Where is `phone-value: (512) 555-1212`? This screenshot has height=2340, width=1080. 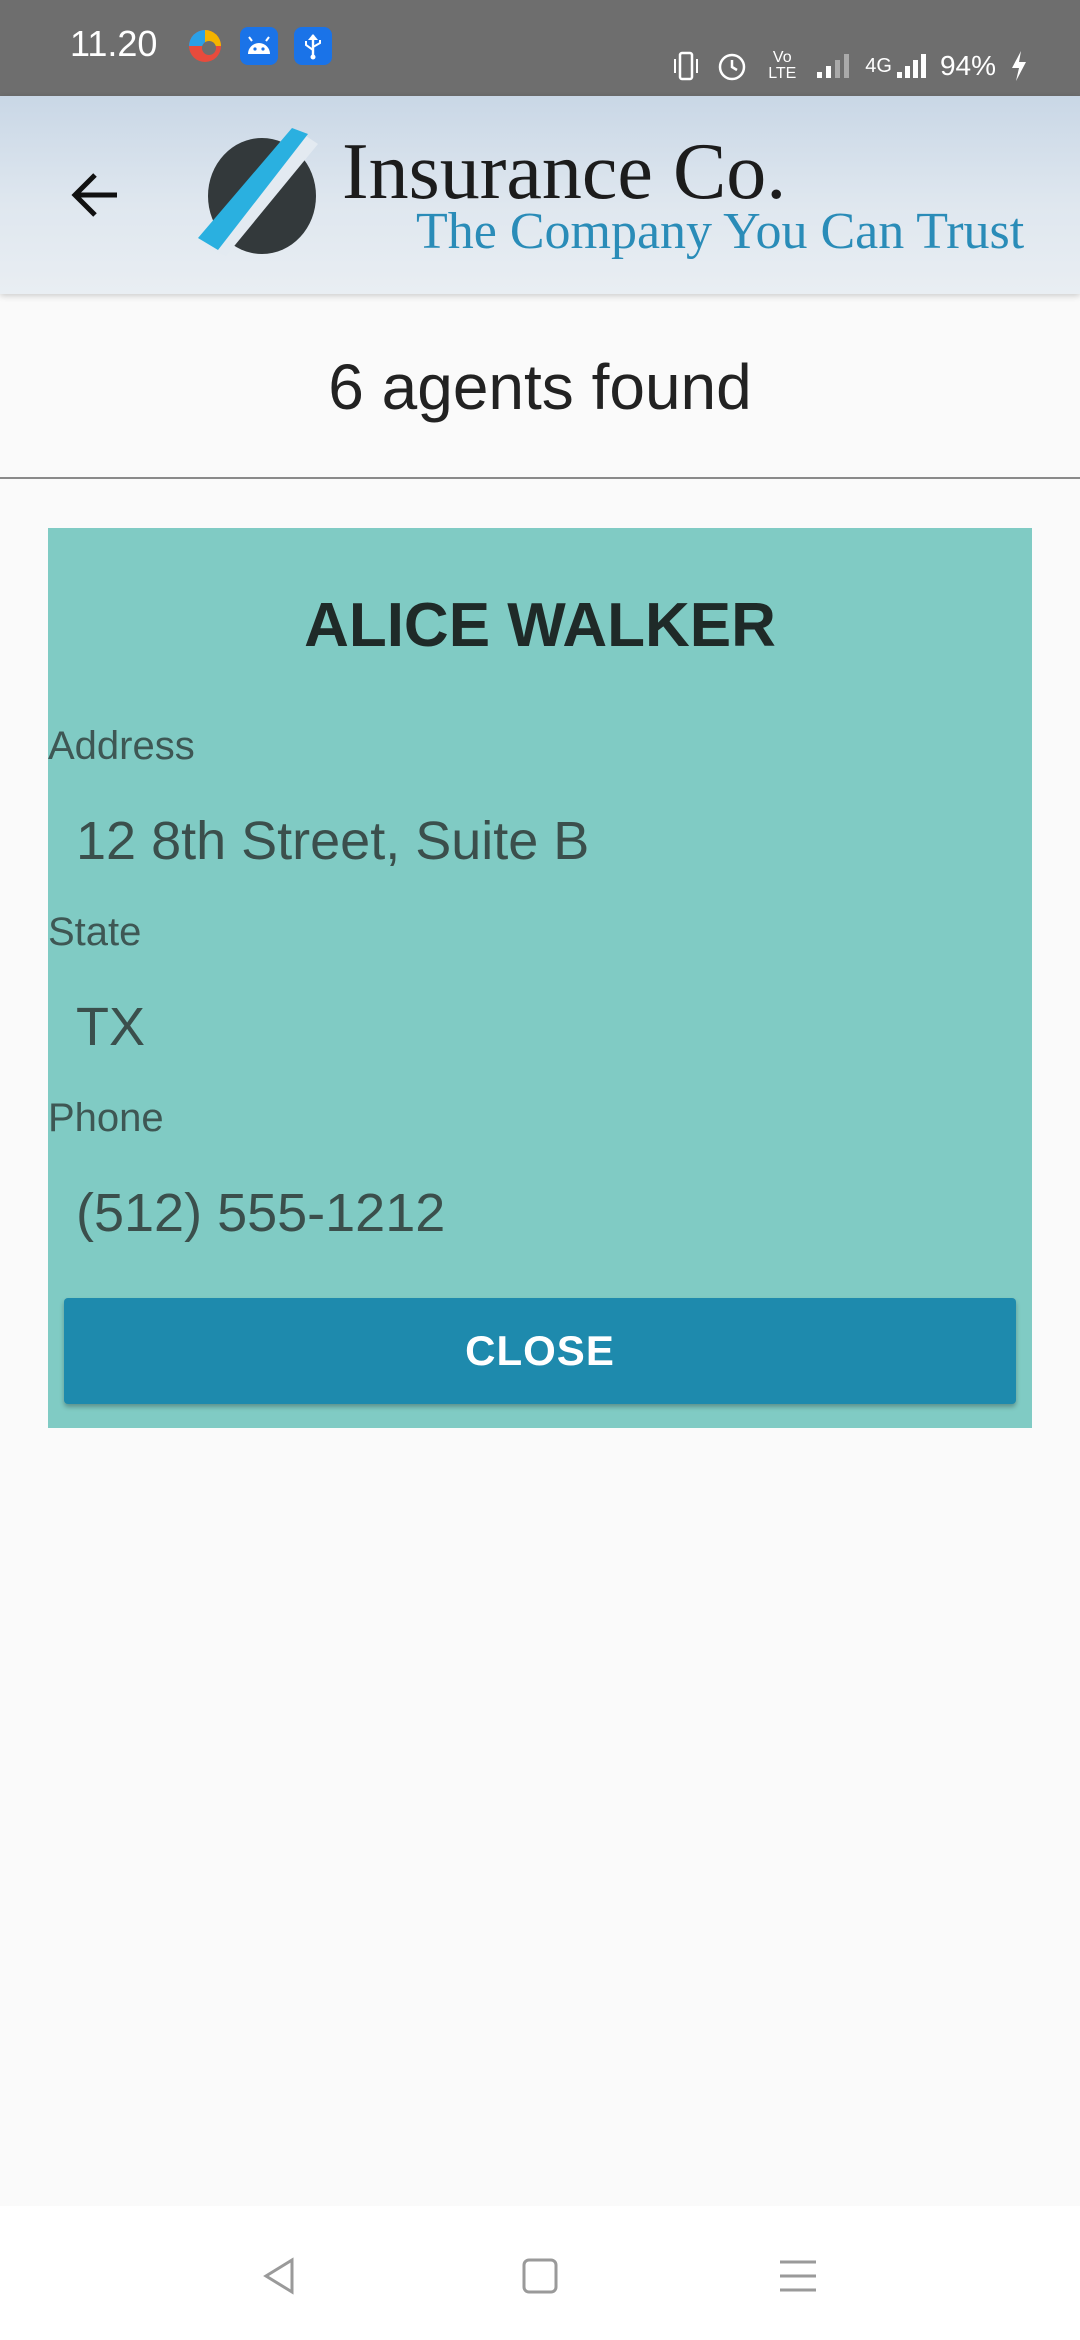
phone-value: (512) 555-1212 is located at coordinates (261, 1213).